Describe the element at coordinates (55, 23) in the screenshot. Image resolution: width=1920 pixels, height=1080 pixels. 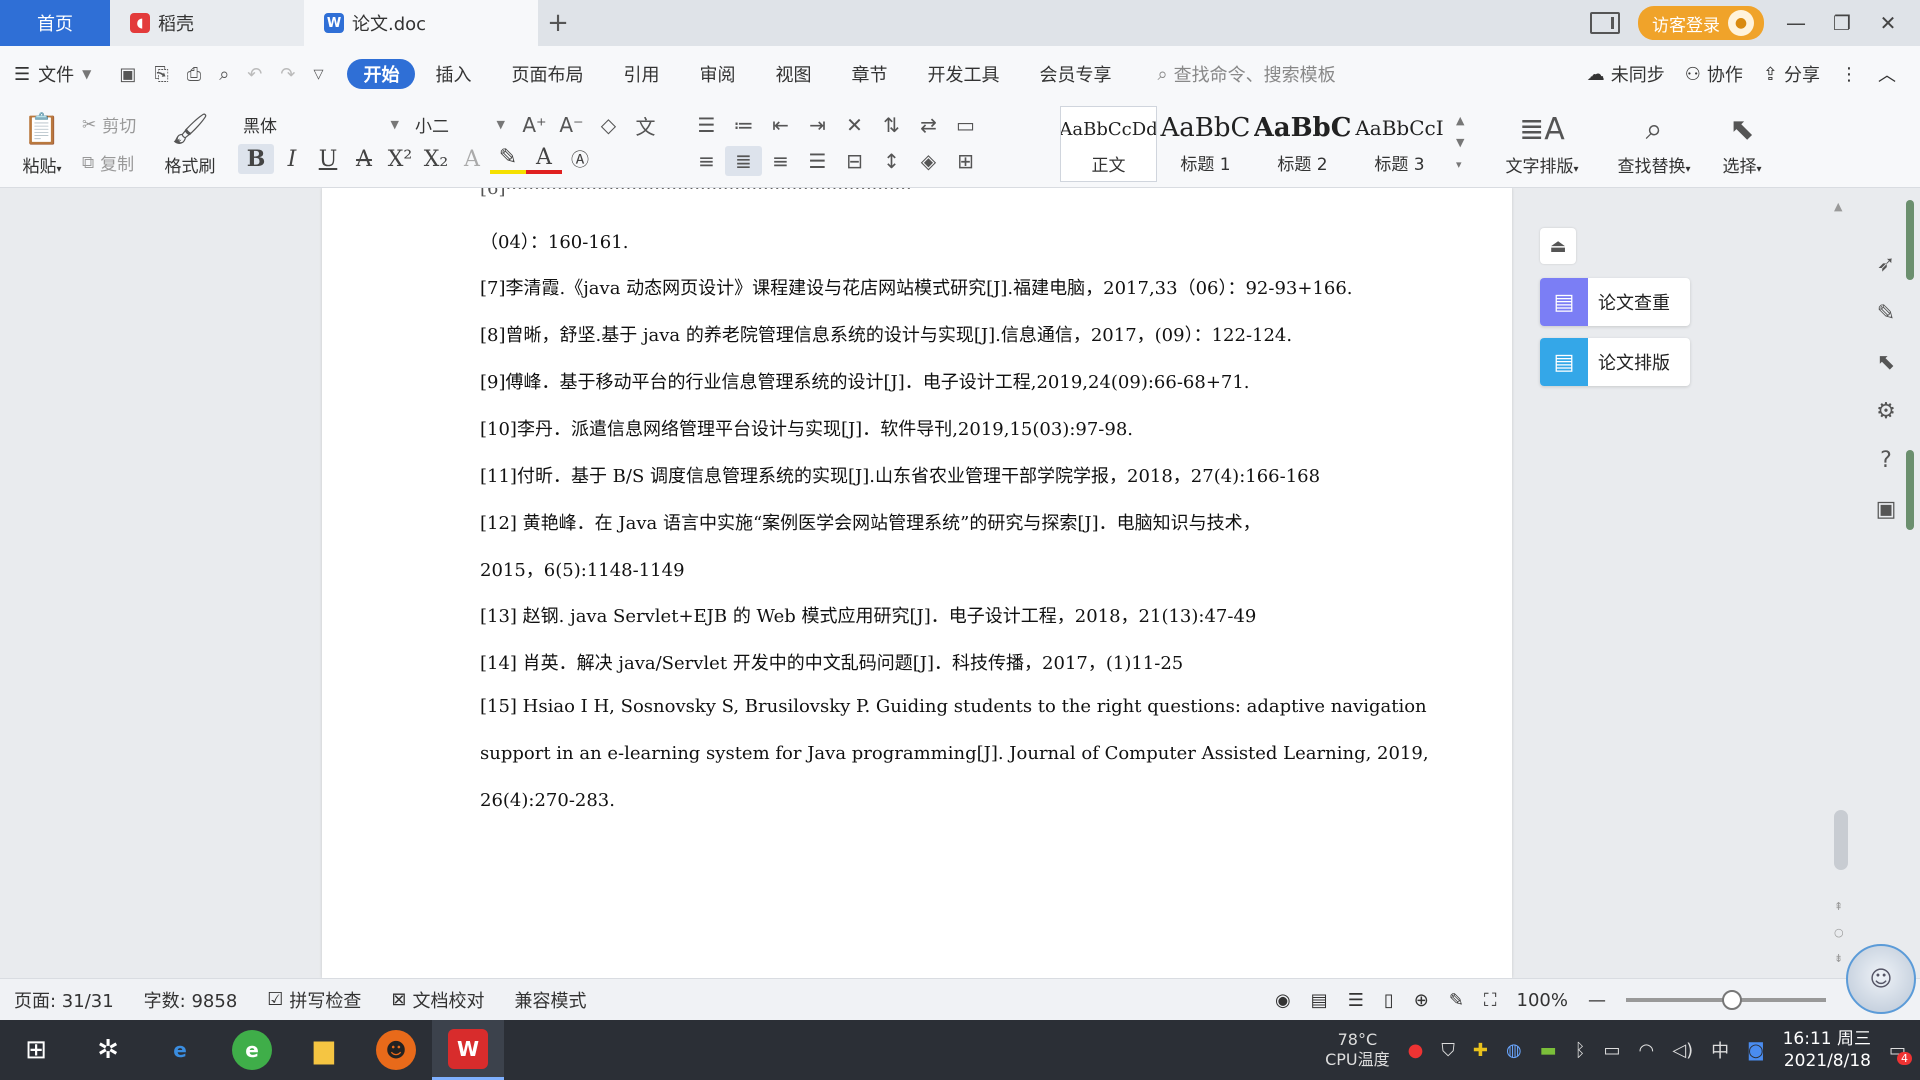
I see `tab-home: 首页` at that location.